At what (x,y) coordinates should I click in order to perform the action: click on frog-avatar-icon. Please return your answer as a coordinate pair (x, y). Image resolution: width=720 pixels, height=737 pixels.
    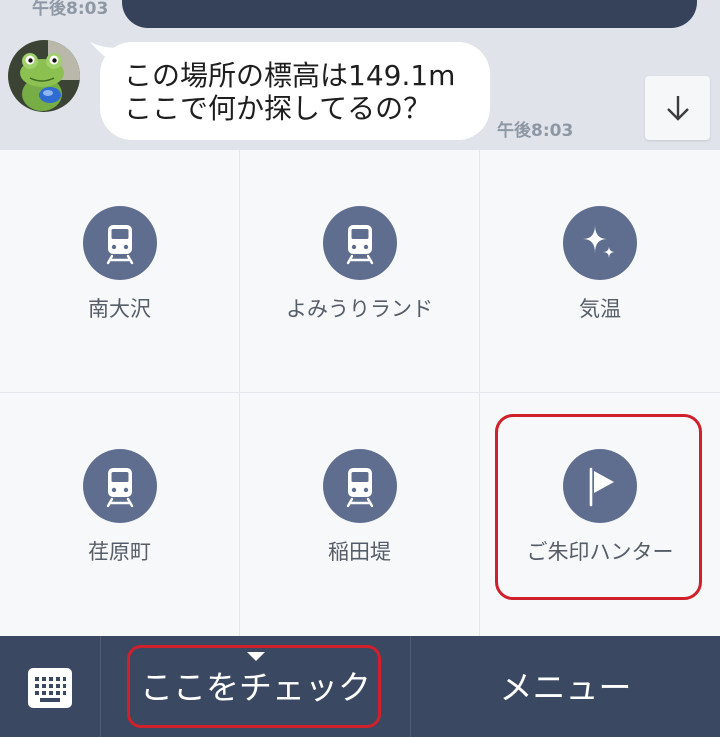
    Looking at the image, I should click on (44, 76).